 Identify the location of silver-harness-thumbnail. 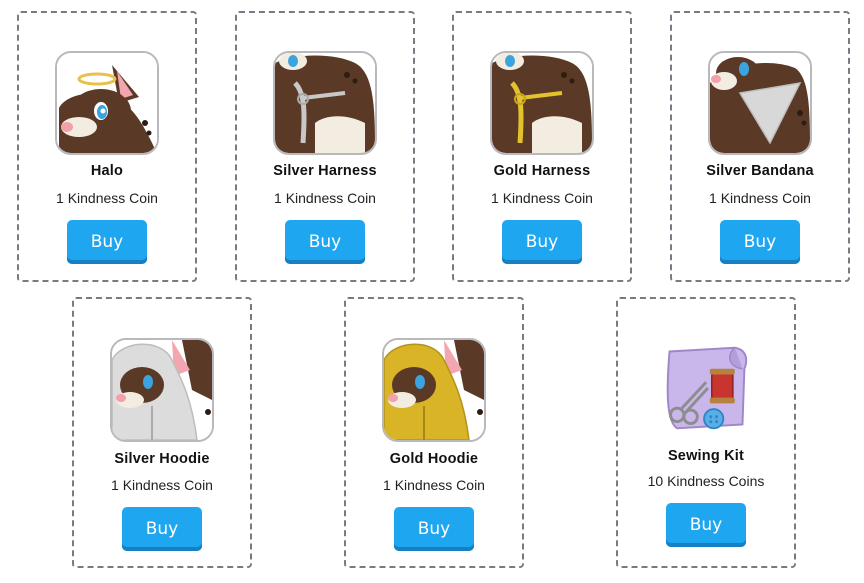
(325, 103).